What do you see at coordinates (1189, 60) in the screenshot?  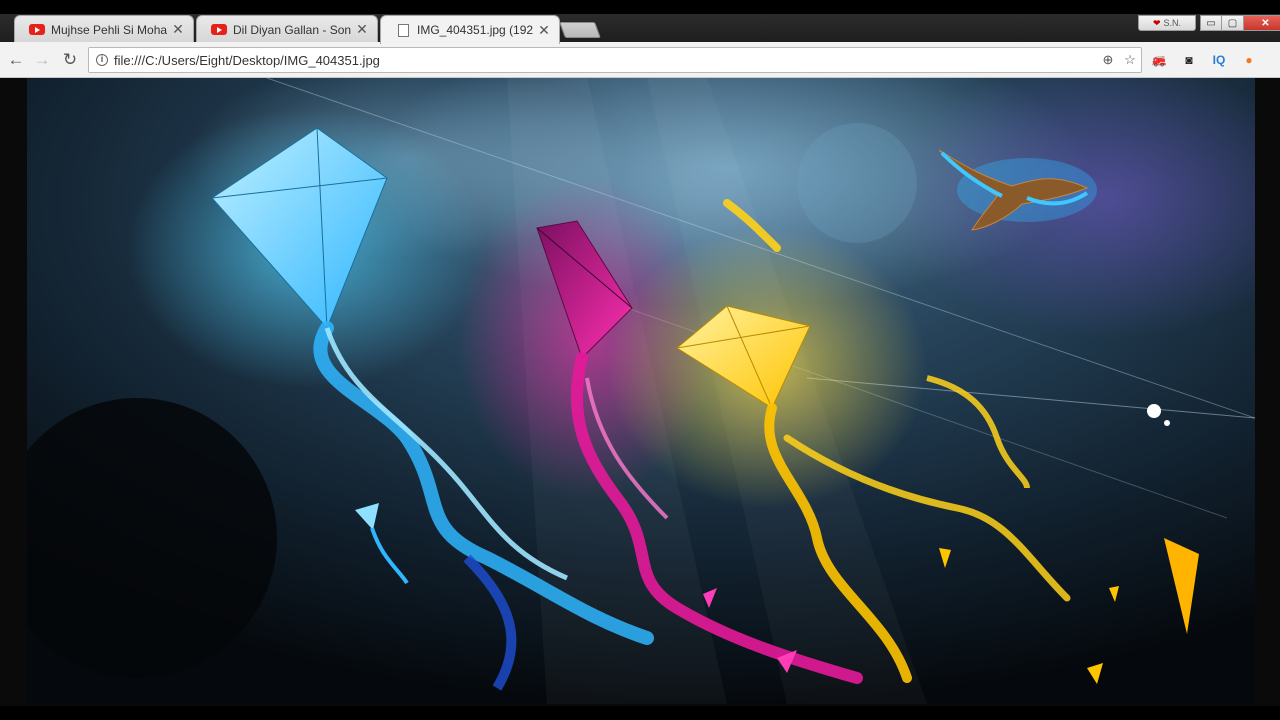 I see `glasses-extension-icon: ◙` at bounding box center [1189, 60].